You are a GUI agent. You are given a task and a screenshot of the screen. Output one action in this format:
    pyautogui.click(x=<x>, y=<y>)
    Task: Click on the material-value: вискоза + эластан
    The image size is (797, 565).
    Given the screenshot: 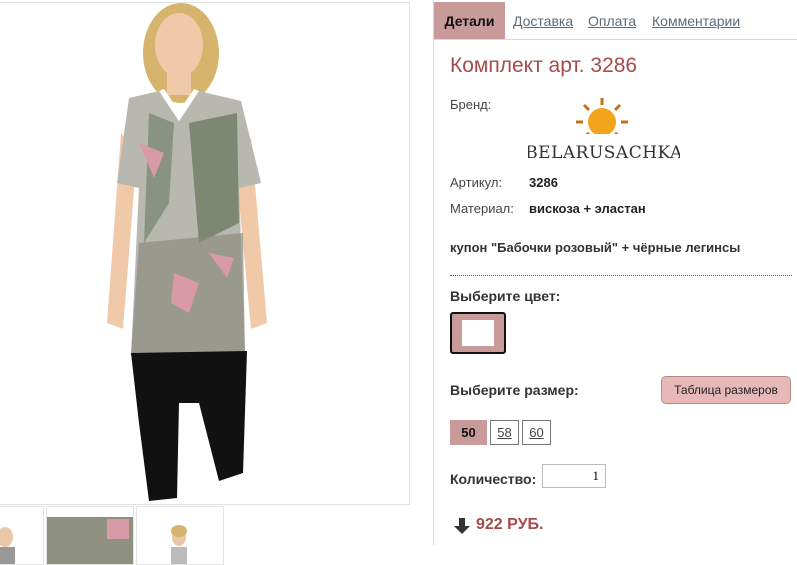 What is the action you would take?
    pyautogui.click(x=587, y=208)
    